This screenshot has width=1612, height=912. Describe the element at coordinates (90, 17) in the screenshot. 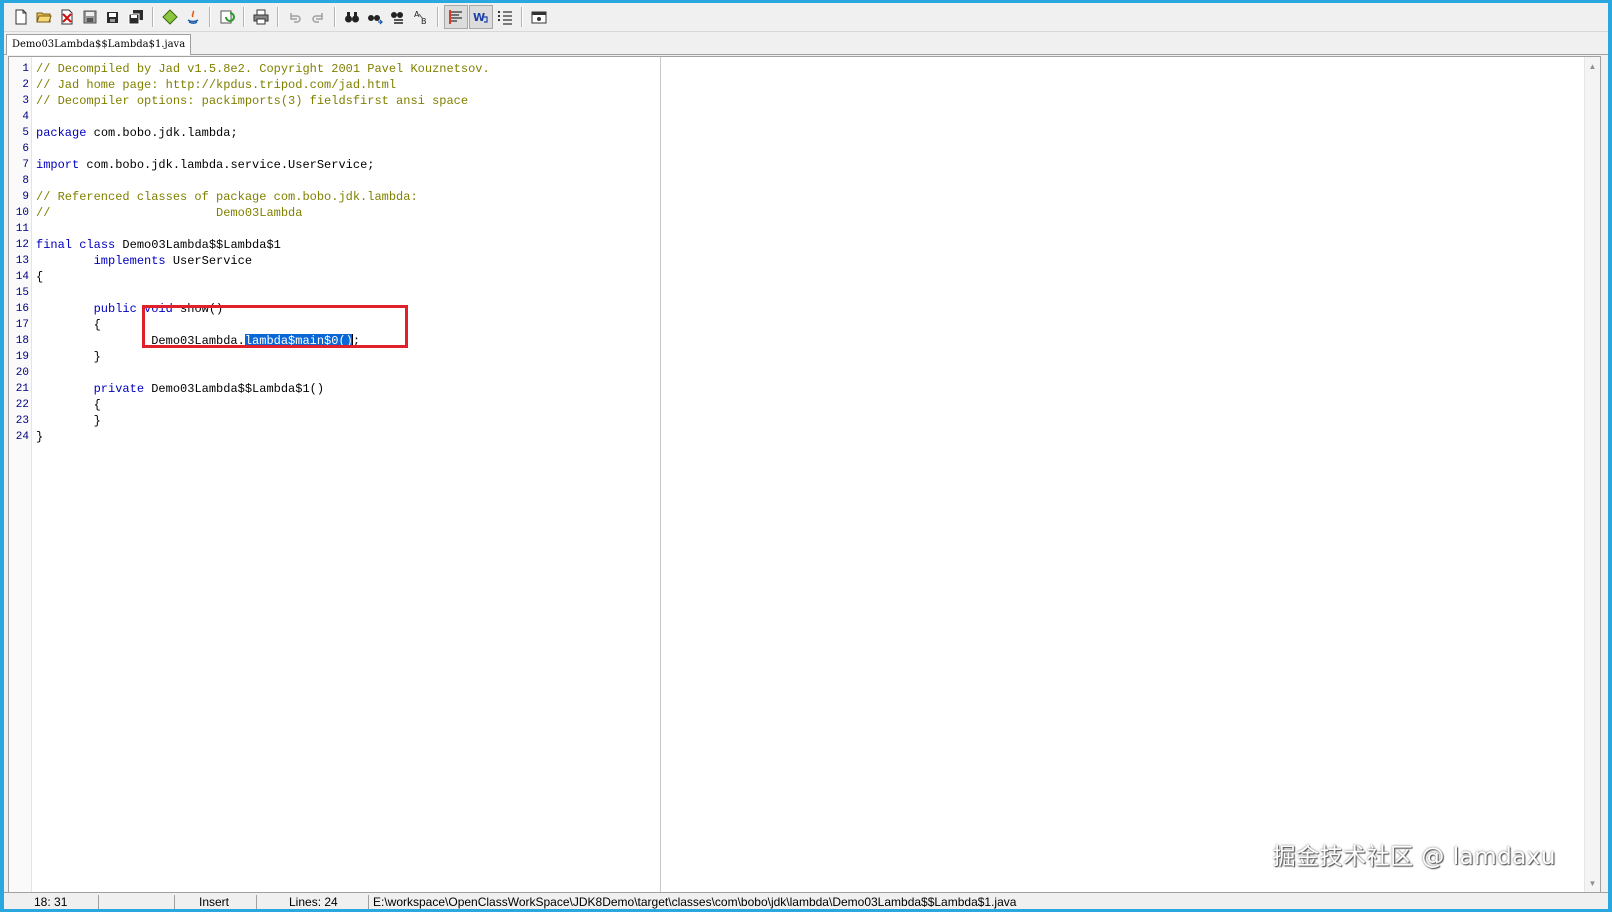

I see `save-icon` at that location.